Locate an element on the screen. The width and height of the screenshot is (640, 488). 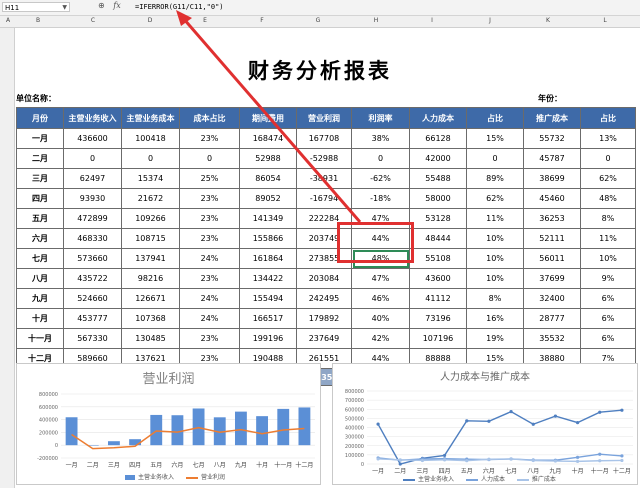
cost-chart-legend: 主营业务收入 人力成本 推广成本 is located at coordinates (484, 478).